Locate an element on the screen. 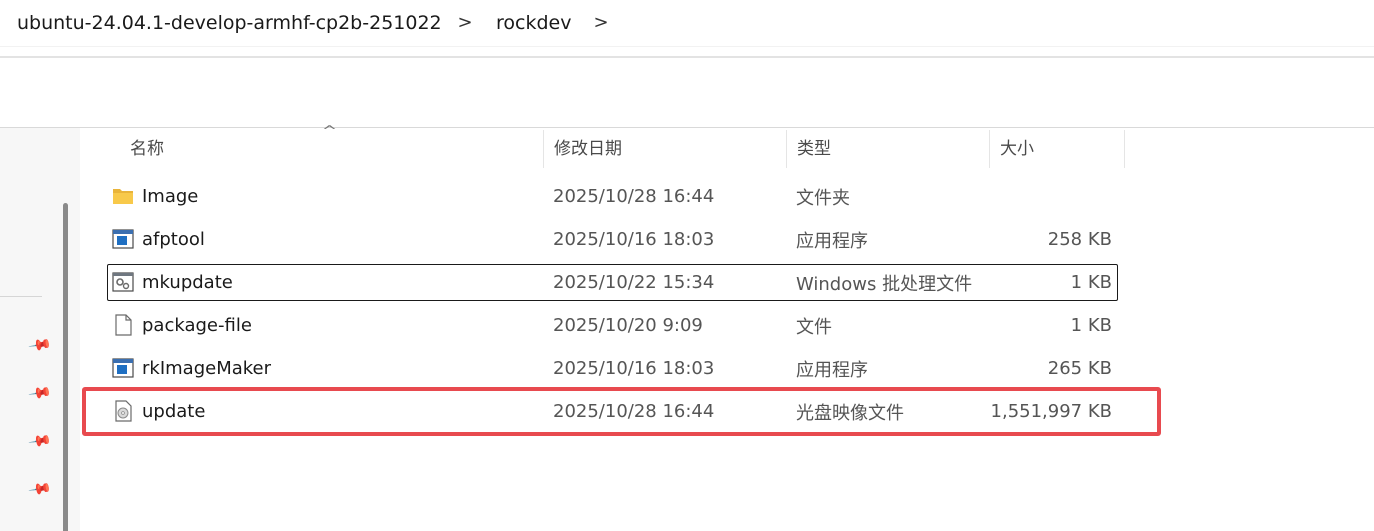  file-date: 2025/10/28 16:44 is located at coordinates (634, 196).